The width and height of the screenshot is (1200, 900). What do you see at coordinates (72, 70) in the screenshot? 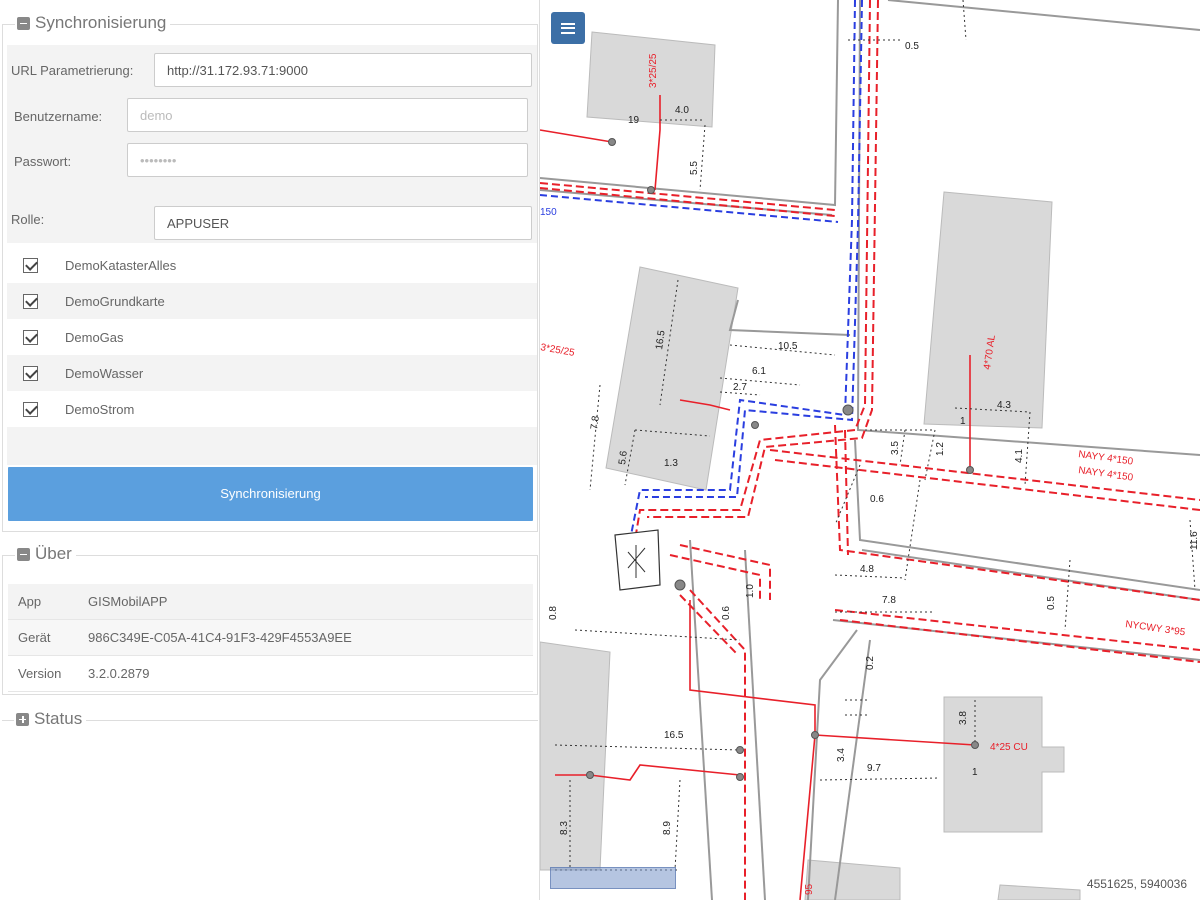
I see `url-label: URL Parametrierung:` at bounding box center [72, 70].